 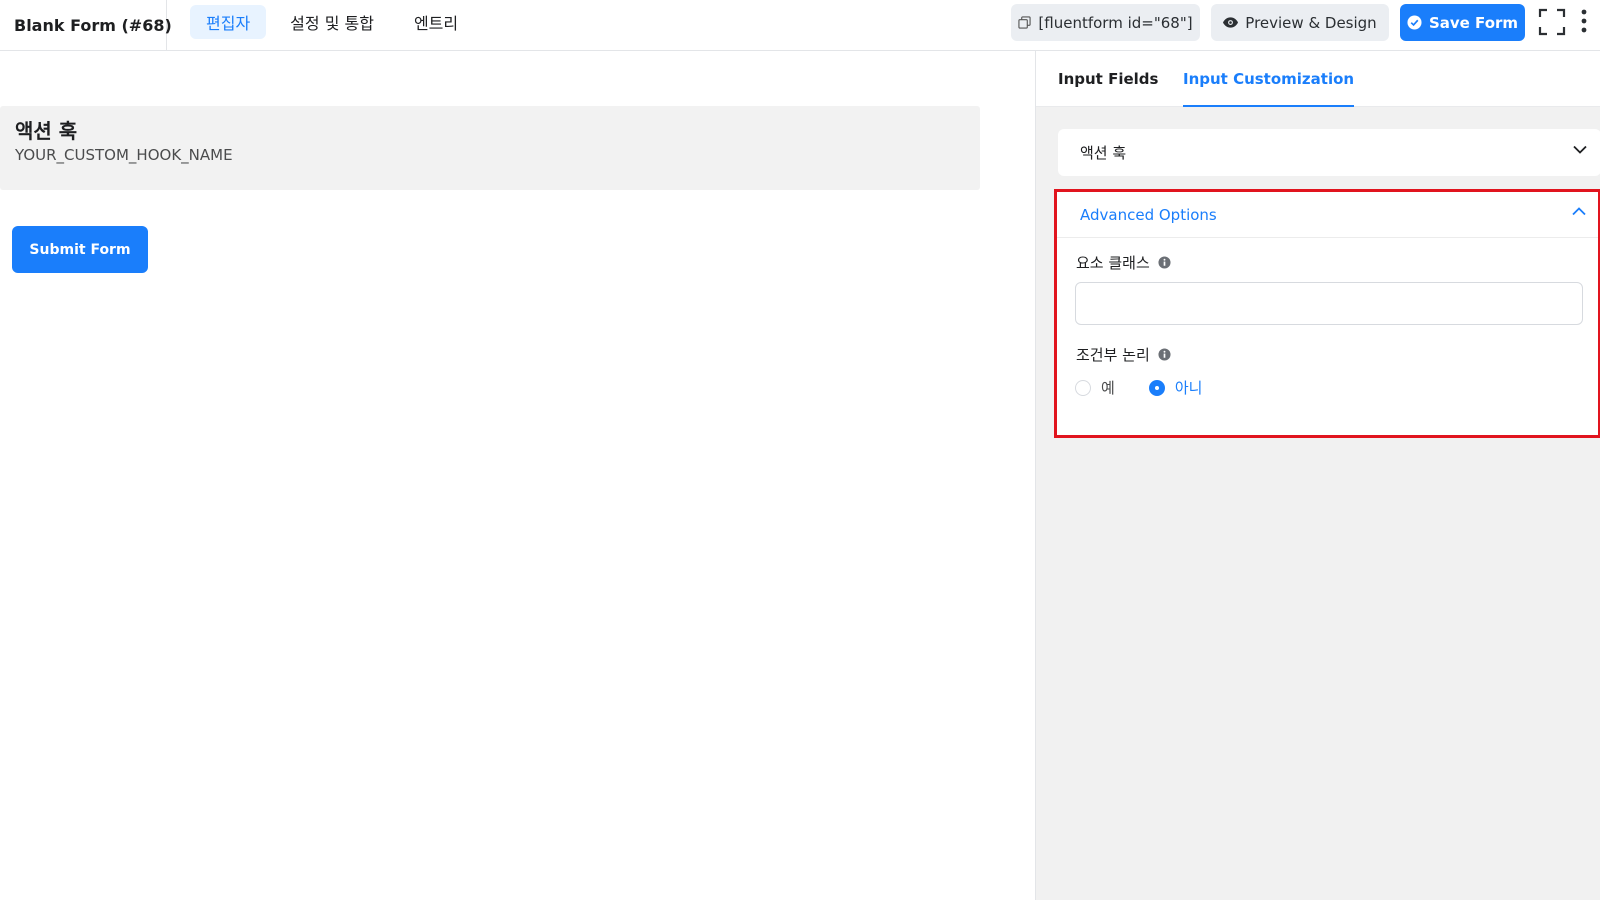 I want to click on tab-settings-integrations: 설정 및 통합, so click(x=332, y=22).